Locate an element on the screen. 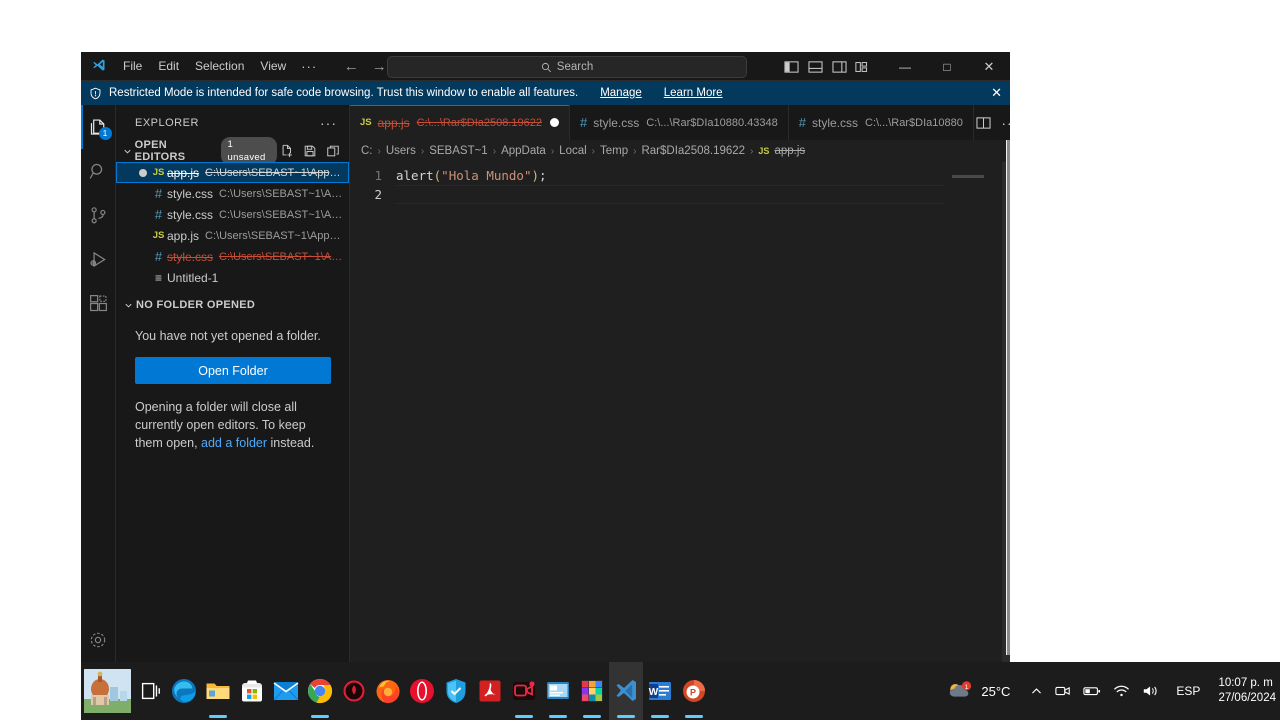 The image size is (1280, 720). command-center-search: Search is located at coordinates (567, 67).